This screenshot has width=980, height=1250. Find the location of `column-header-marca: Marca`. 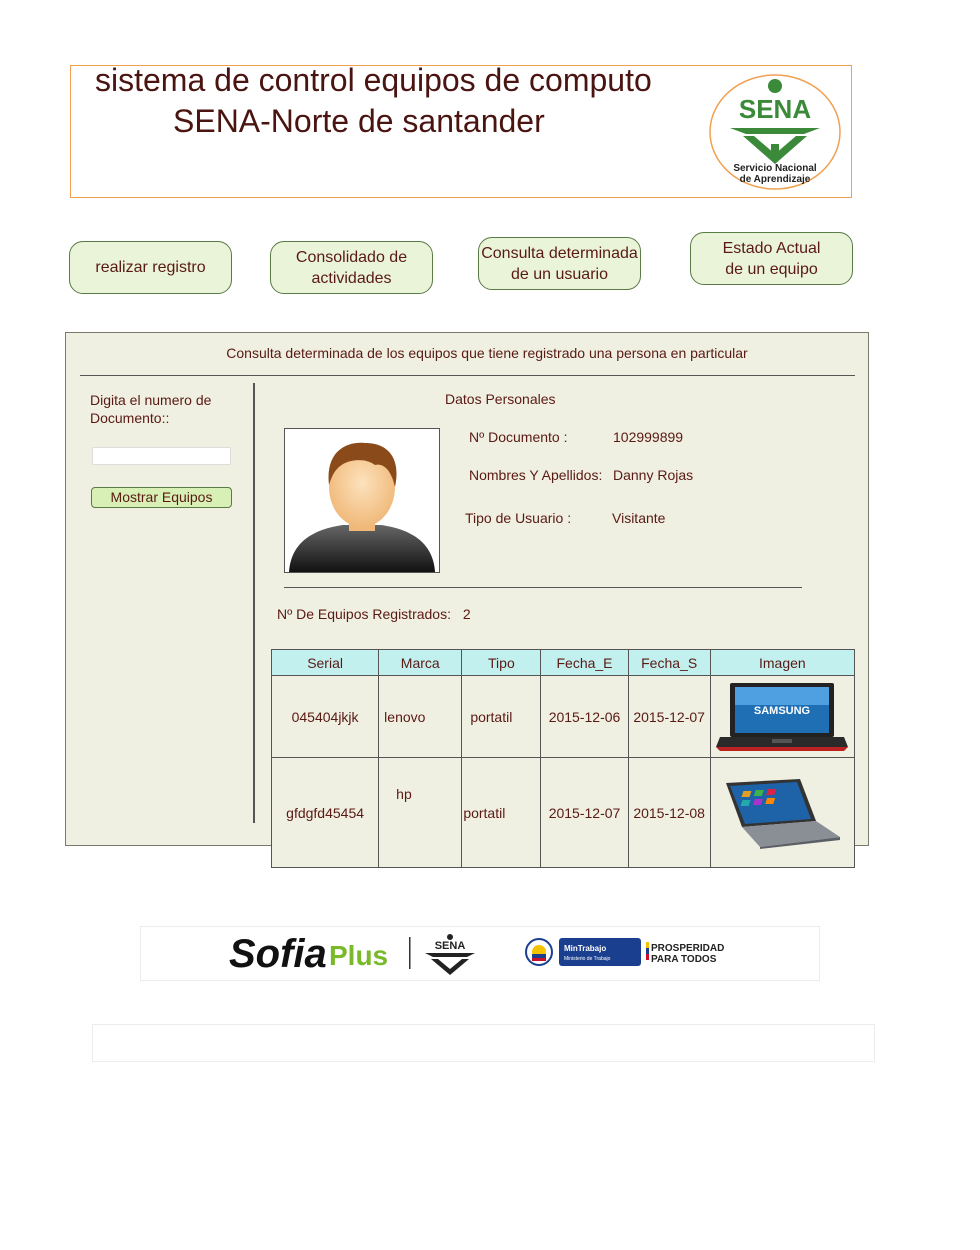

column-header-marca: Marca is located at coordinates (420, 662).